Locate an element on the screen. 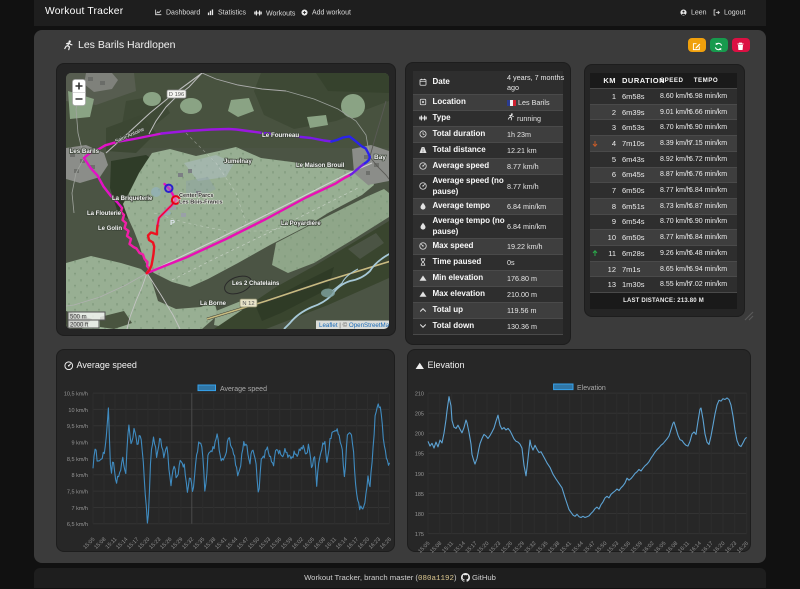 This screenshot has height=589, width=800. svg-text: N 12 is located at coordinates (248, 304).